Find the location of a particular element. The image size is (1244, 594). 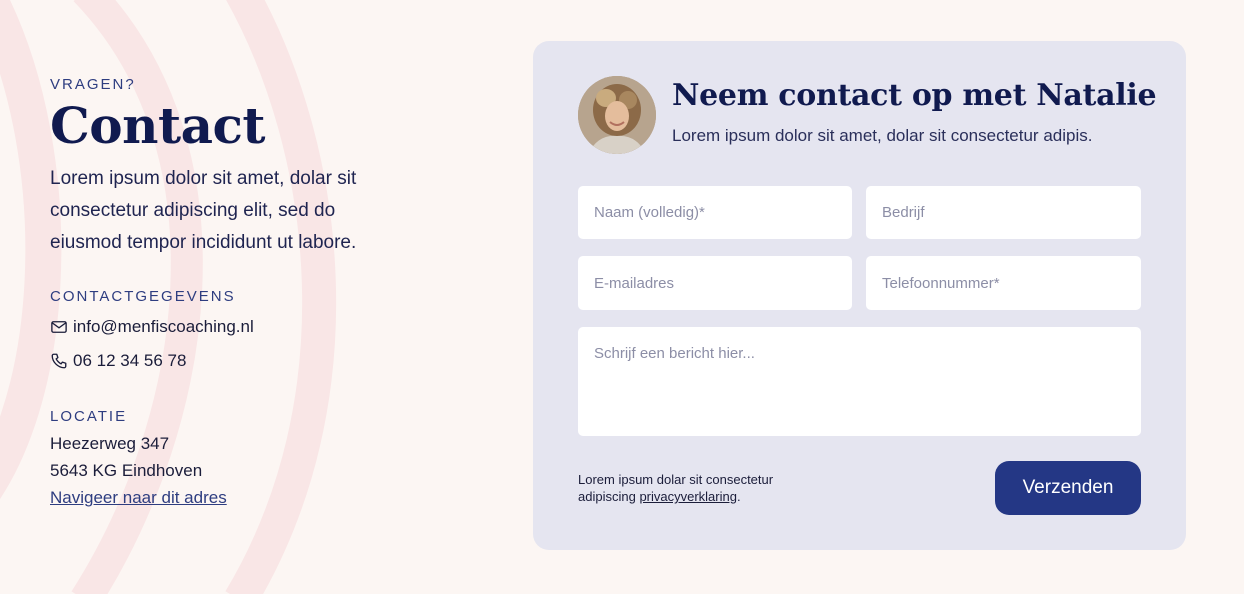

avatar is located at coordinates (617, 115).